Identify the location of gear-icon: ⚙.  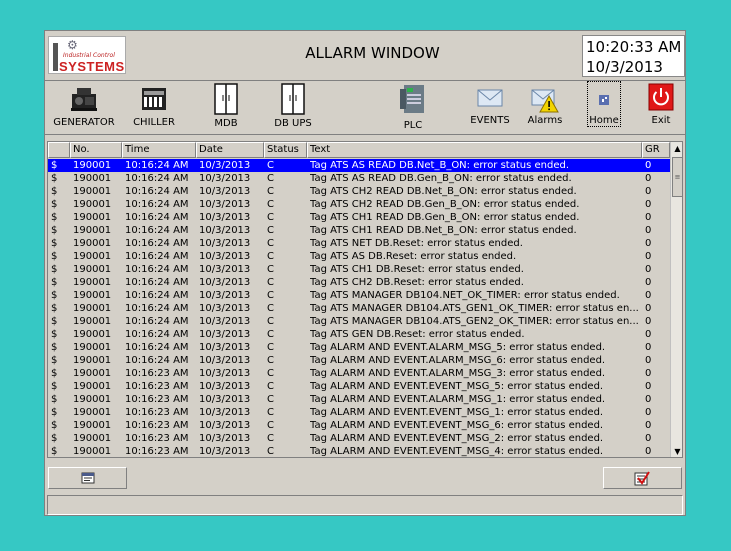
(72, 45).